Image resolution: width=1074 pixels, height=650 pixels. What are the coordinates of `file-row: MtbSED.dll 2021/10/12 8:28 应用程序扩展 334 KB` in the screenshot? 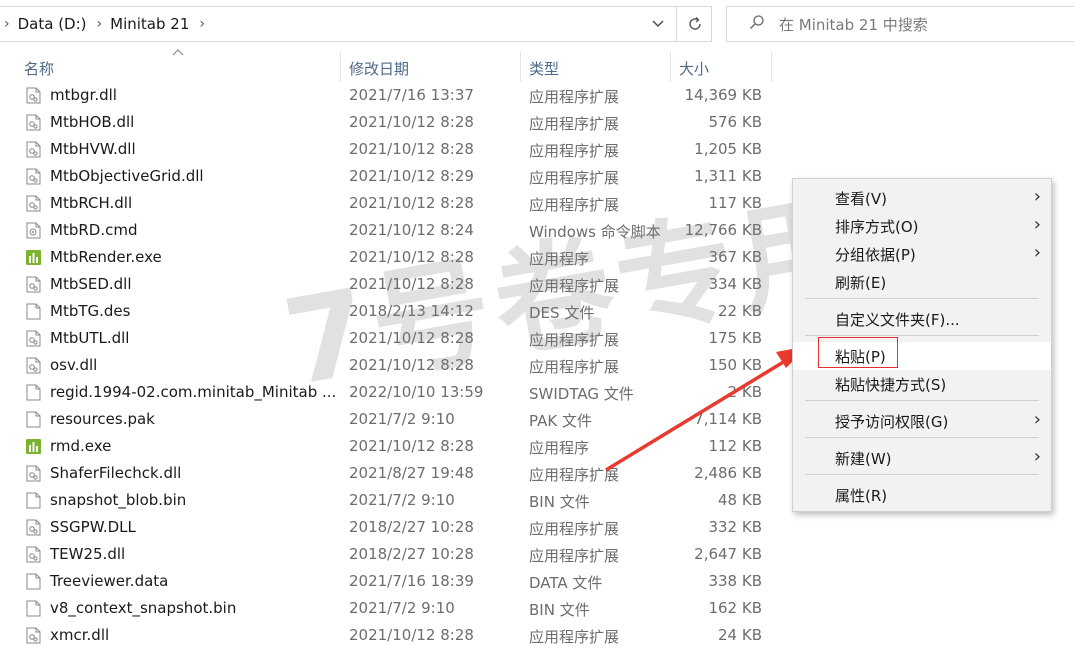 It's located at (400, 284).